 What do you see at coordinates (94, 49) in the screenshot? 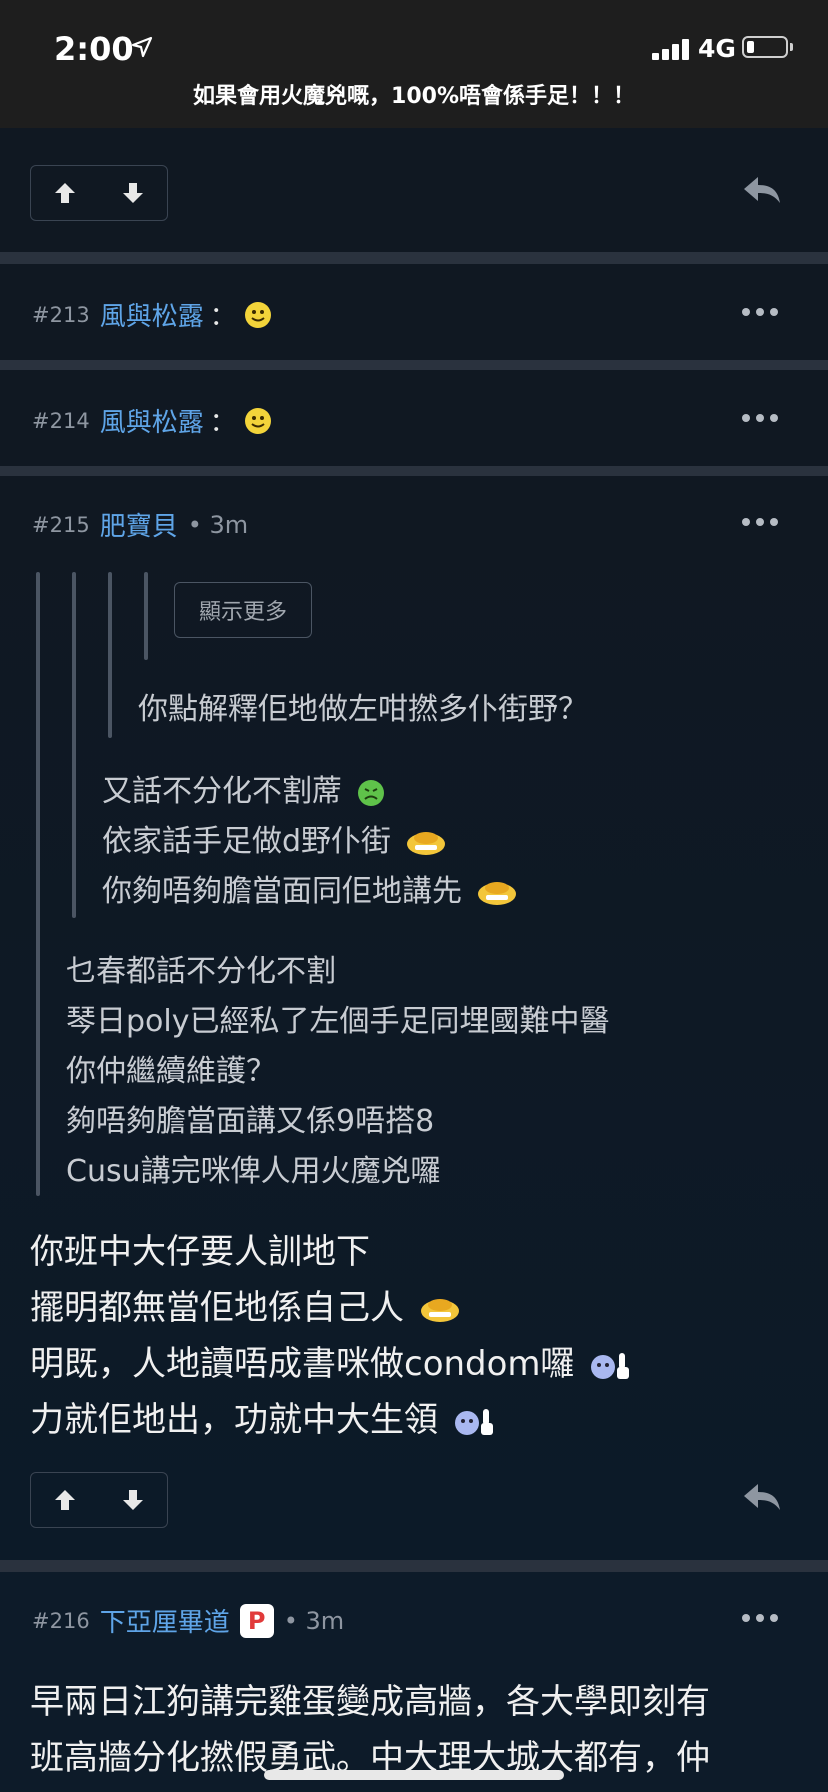
I see `status-time: 2:00` at bounding box center [94, 49].